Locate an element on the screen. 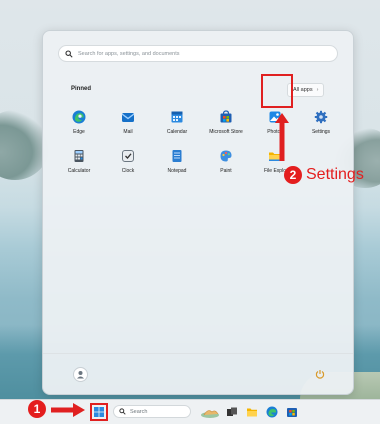  pinned-app-clock: Clock is located at coordinates (128, 162).